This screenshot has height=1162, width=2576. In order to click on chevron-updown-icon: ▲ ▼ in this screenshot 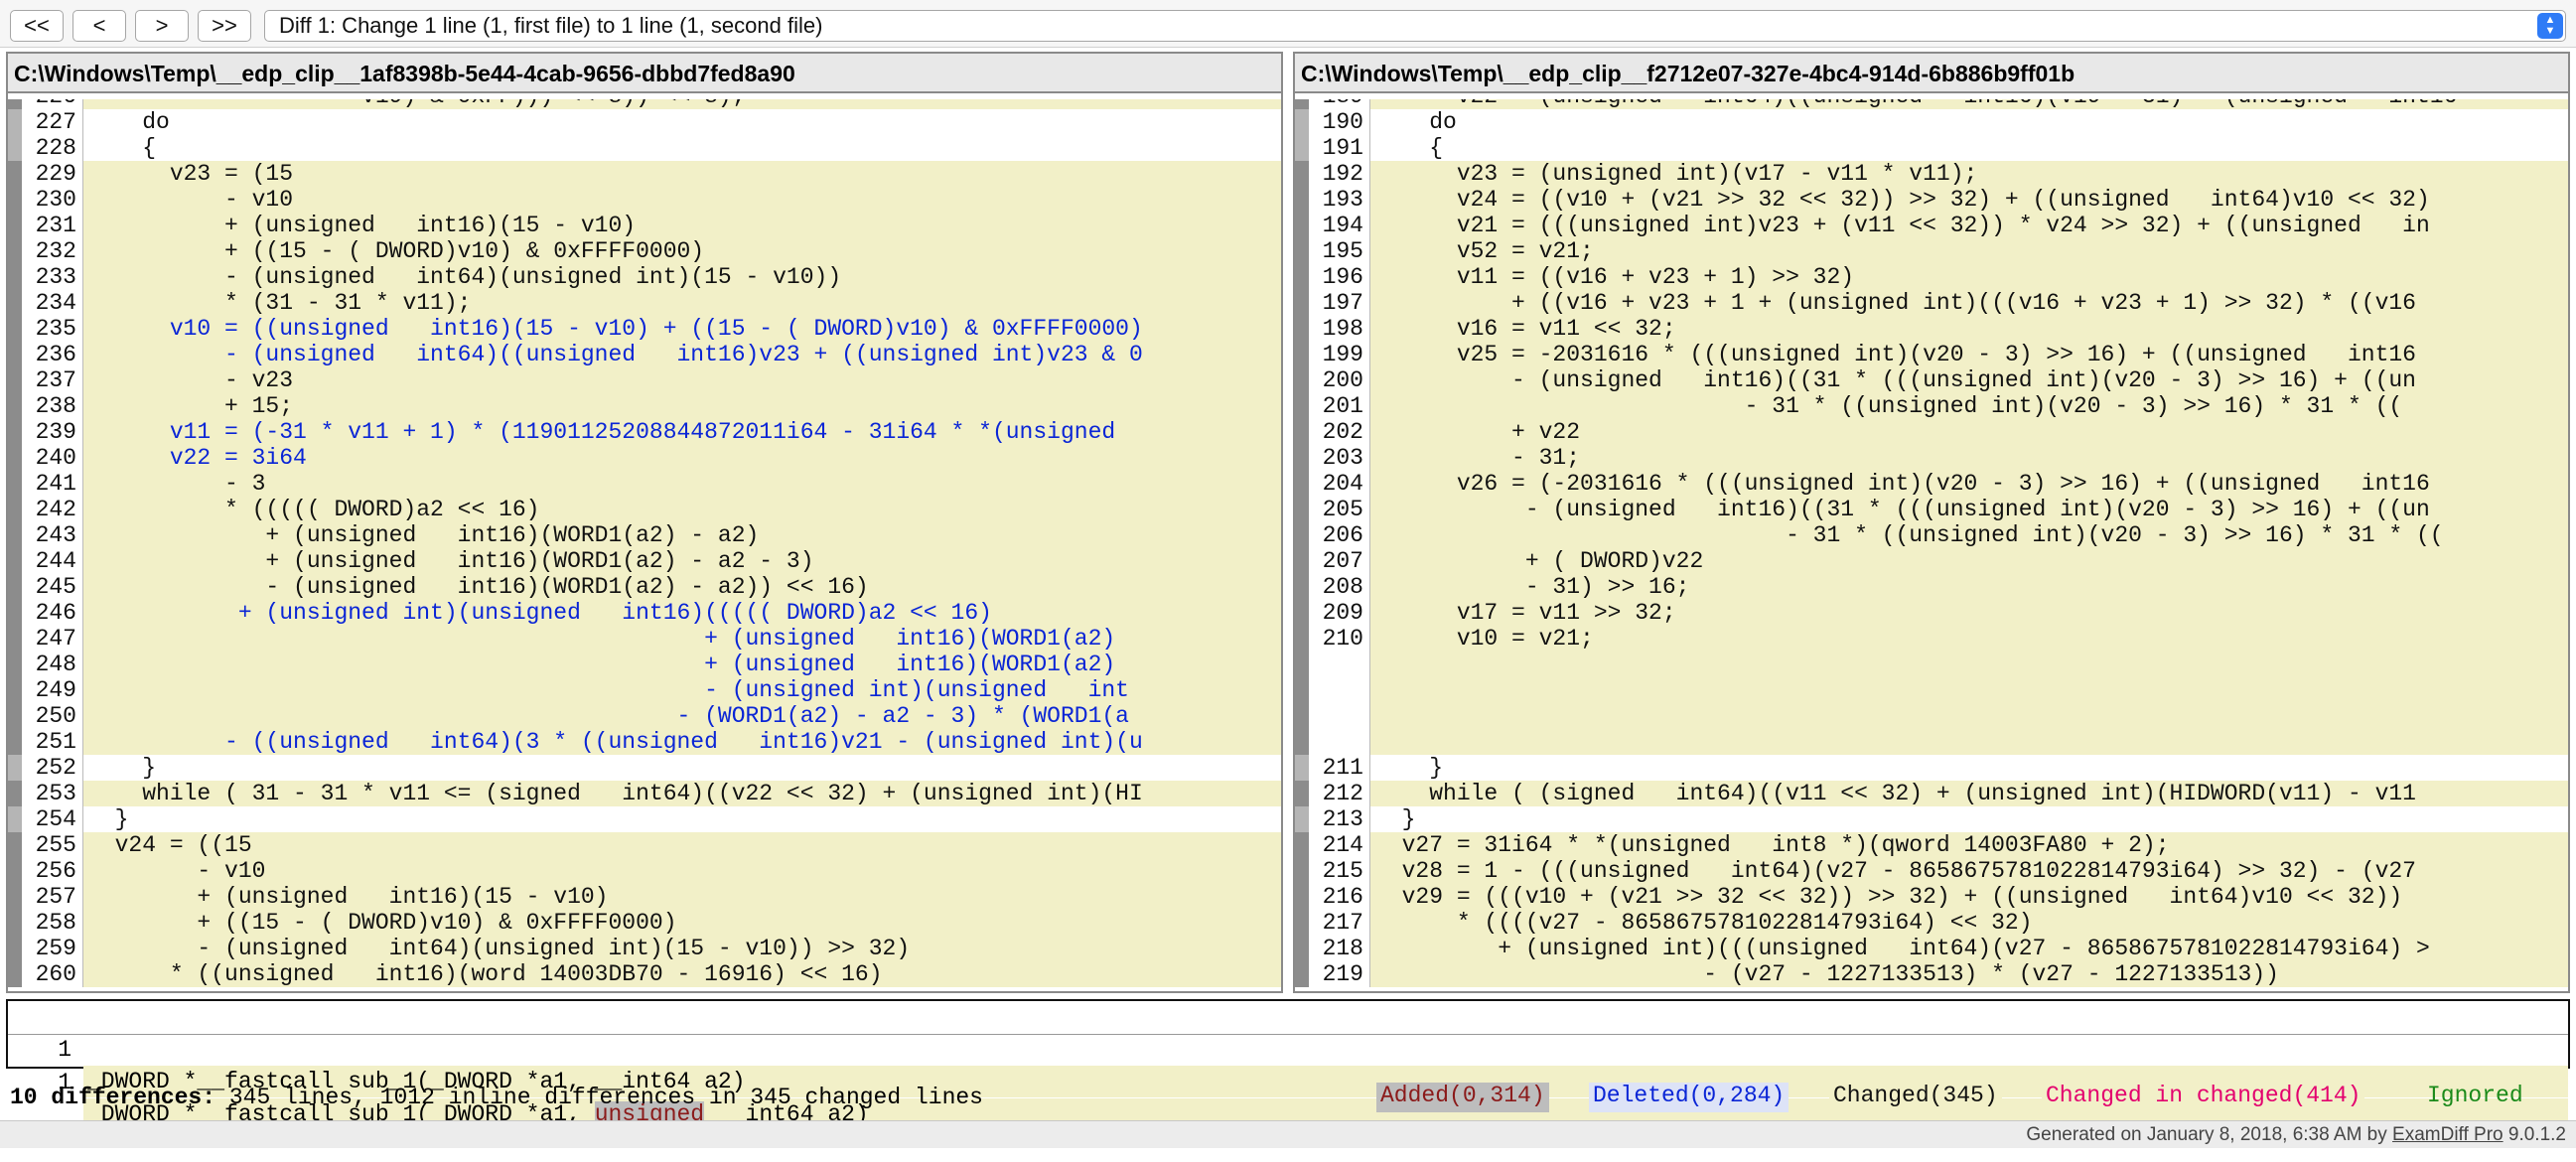, I will do `click(2550, 26)`.